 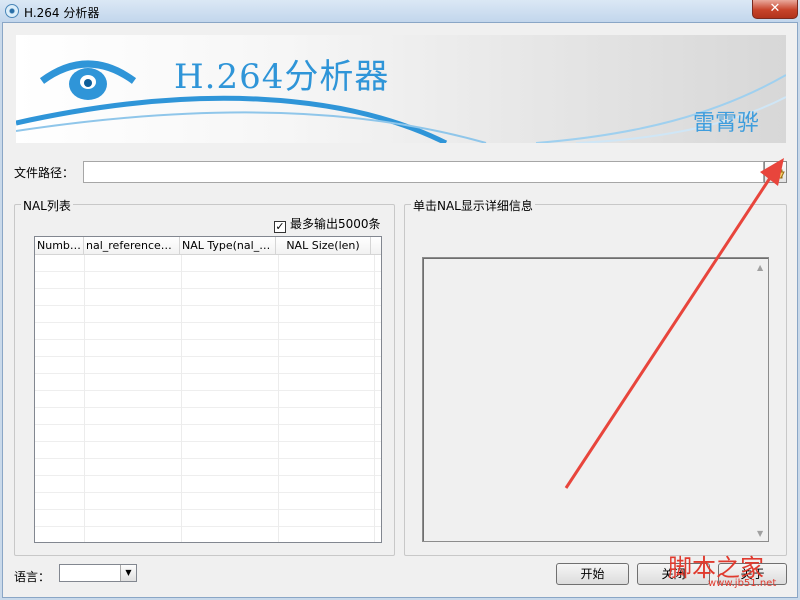 I want to click on column-header-nal-ref-idc: nal_reference_idc, so click(x=132, y=245).